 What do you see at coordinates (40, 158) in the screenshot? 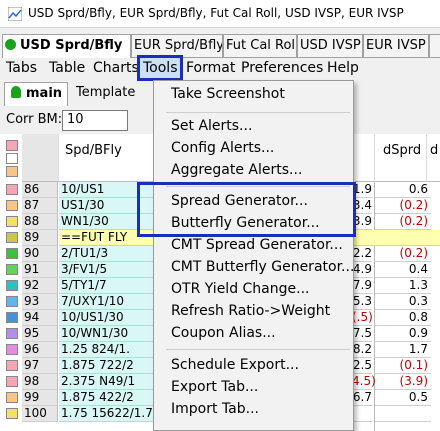
I see `row-number-header` at bounding box center [40, 158].